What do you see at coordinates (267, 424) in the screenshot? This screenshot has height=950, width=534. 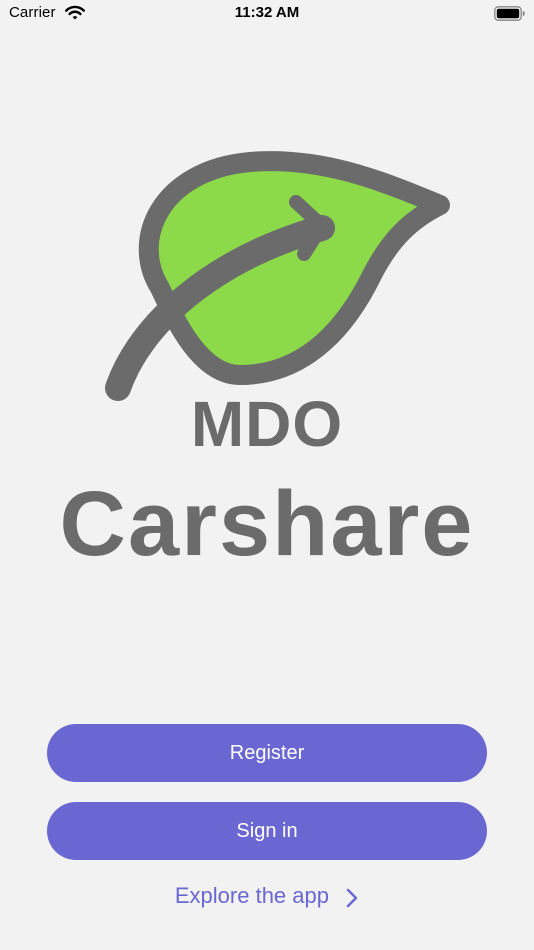 I see `brand-line-1: MDO` at bounding box center [267, 424].